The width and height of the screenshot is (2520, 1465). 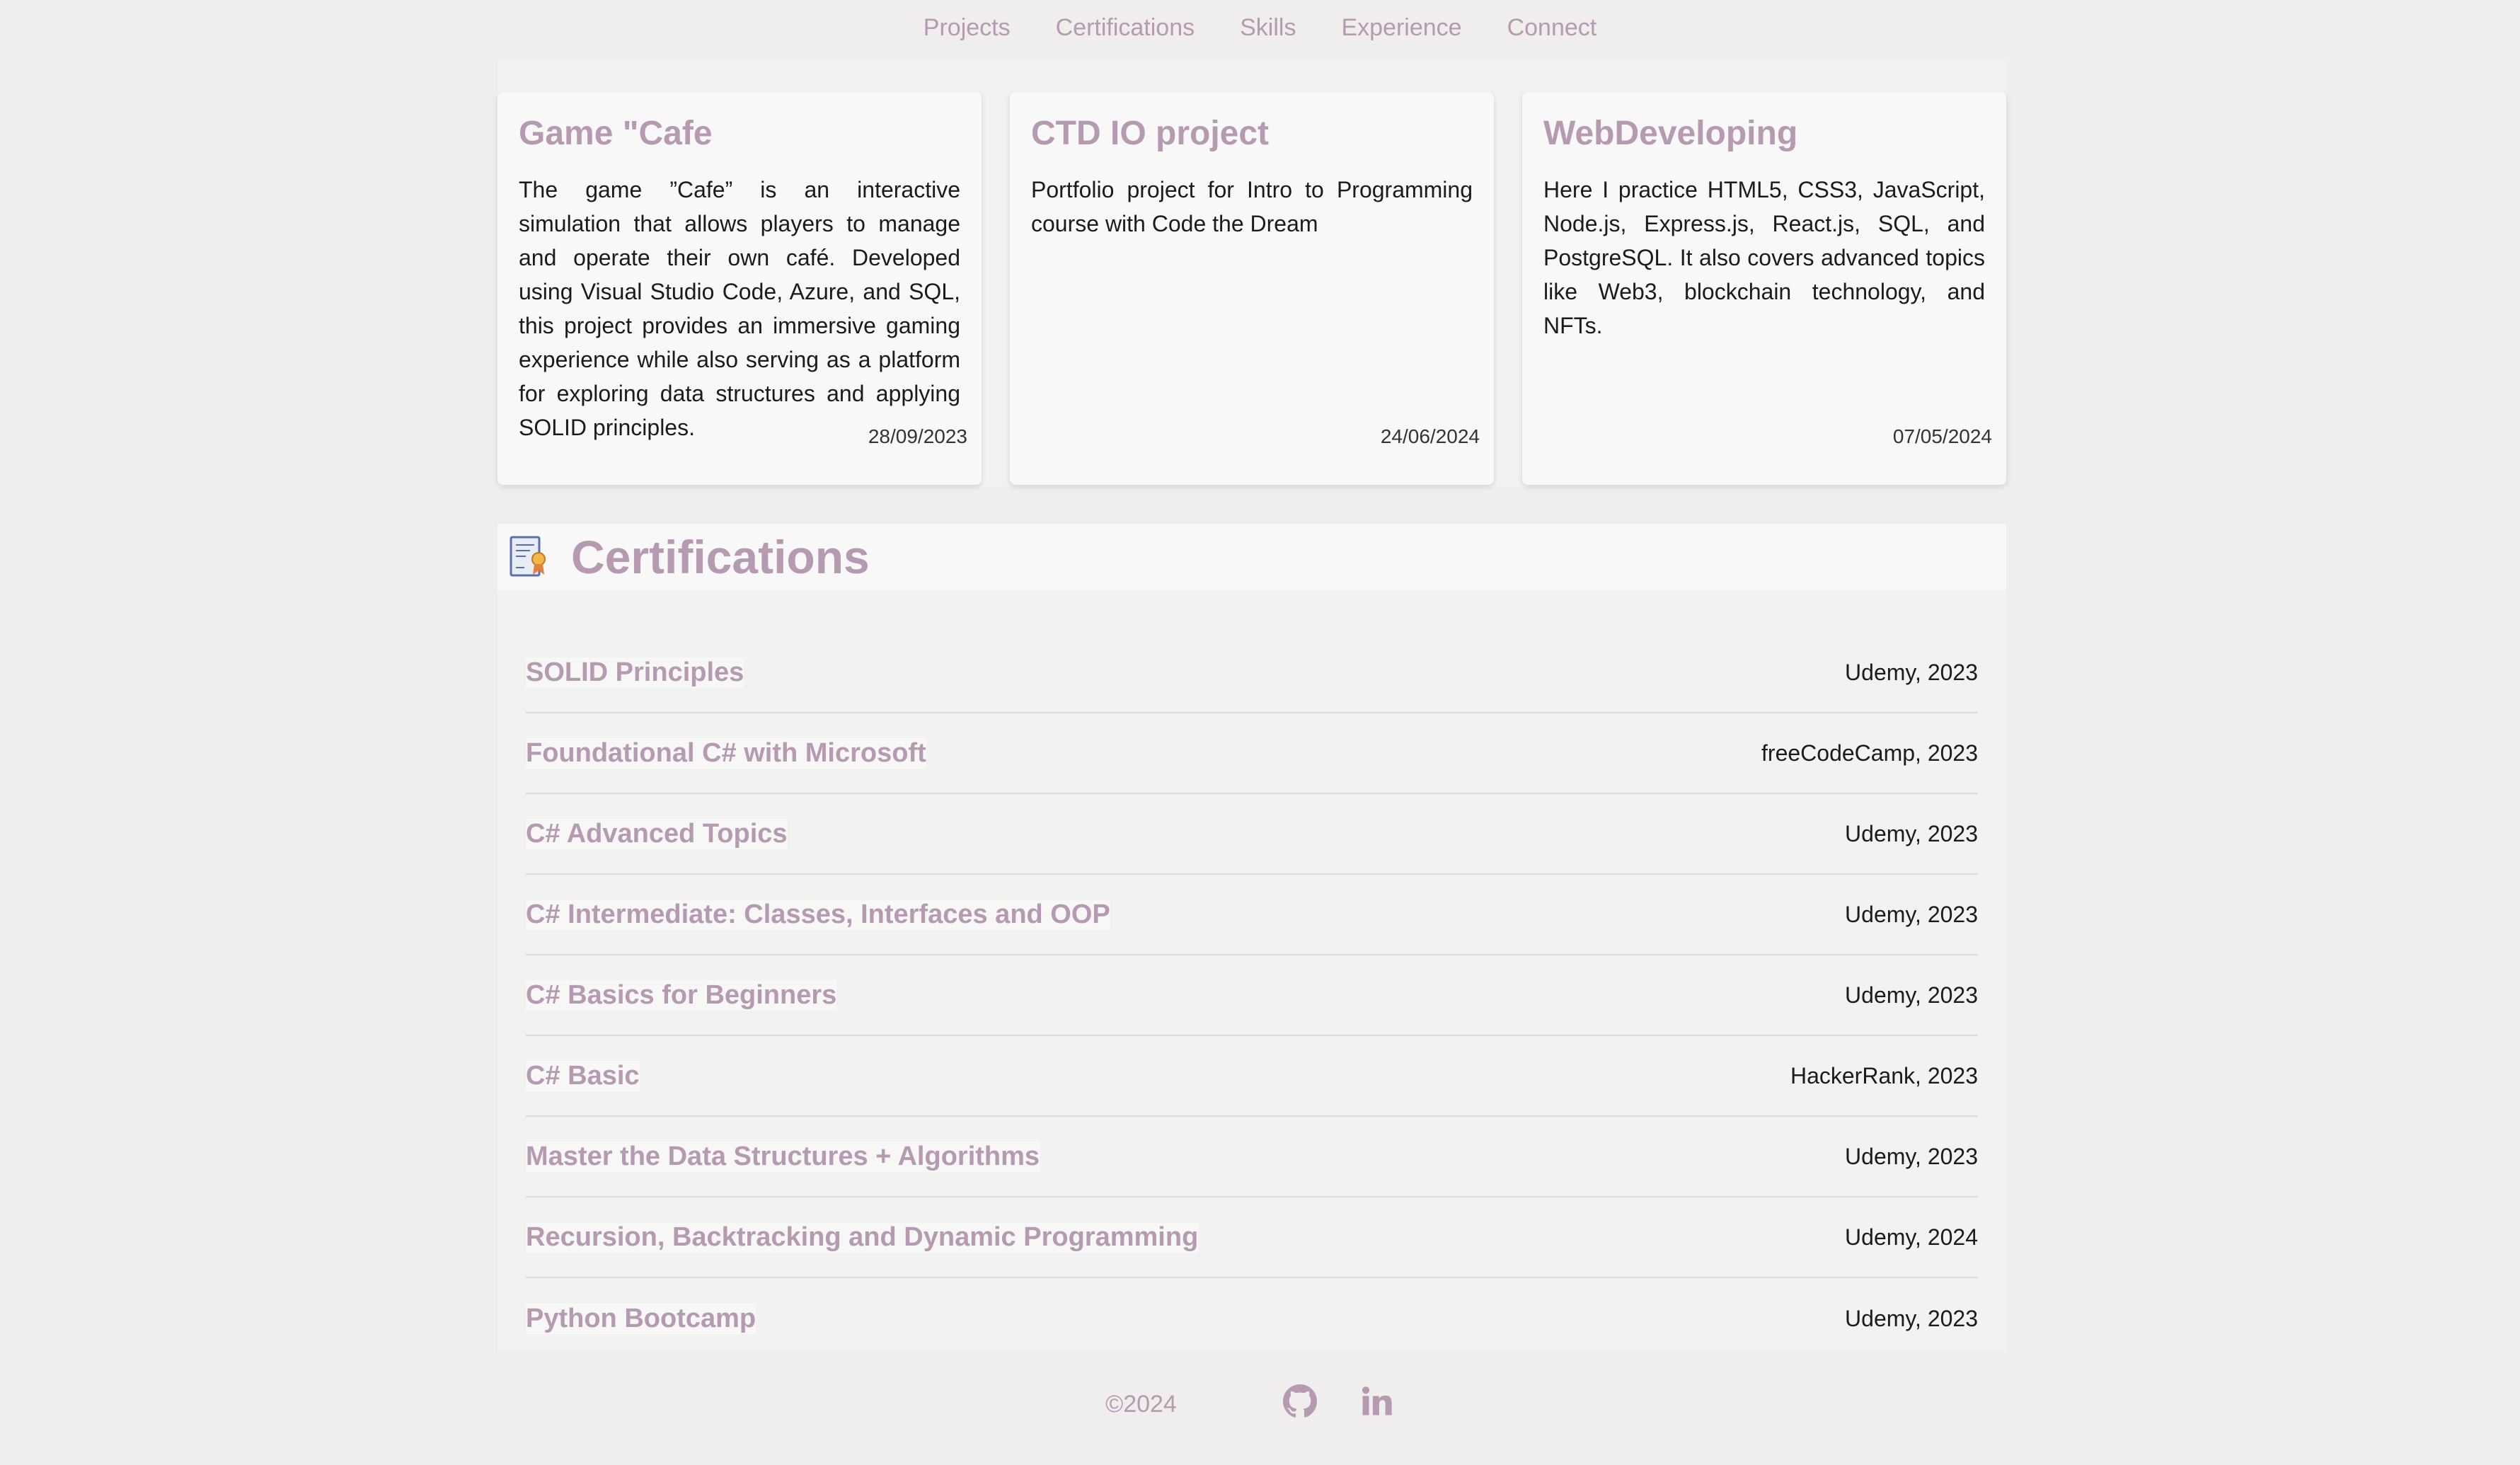 I want to click on cert-source: Udemy, 2024, so click(x=1912, y=1237).